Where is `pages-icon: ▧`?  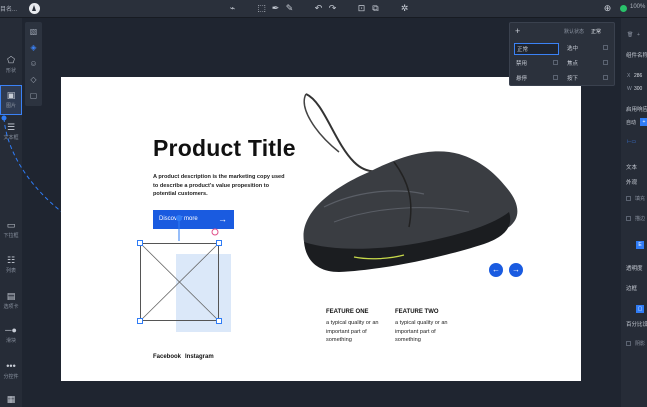 pages-icon: ▧ is located at coordinates (33, 31).